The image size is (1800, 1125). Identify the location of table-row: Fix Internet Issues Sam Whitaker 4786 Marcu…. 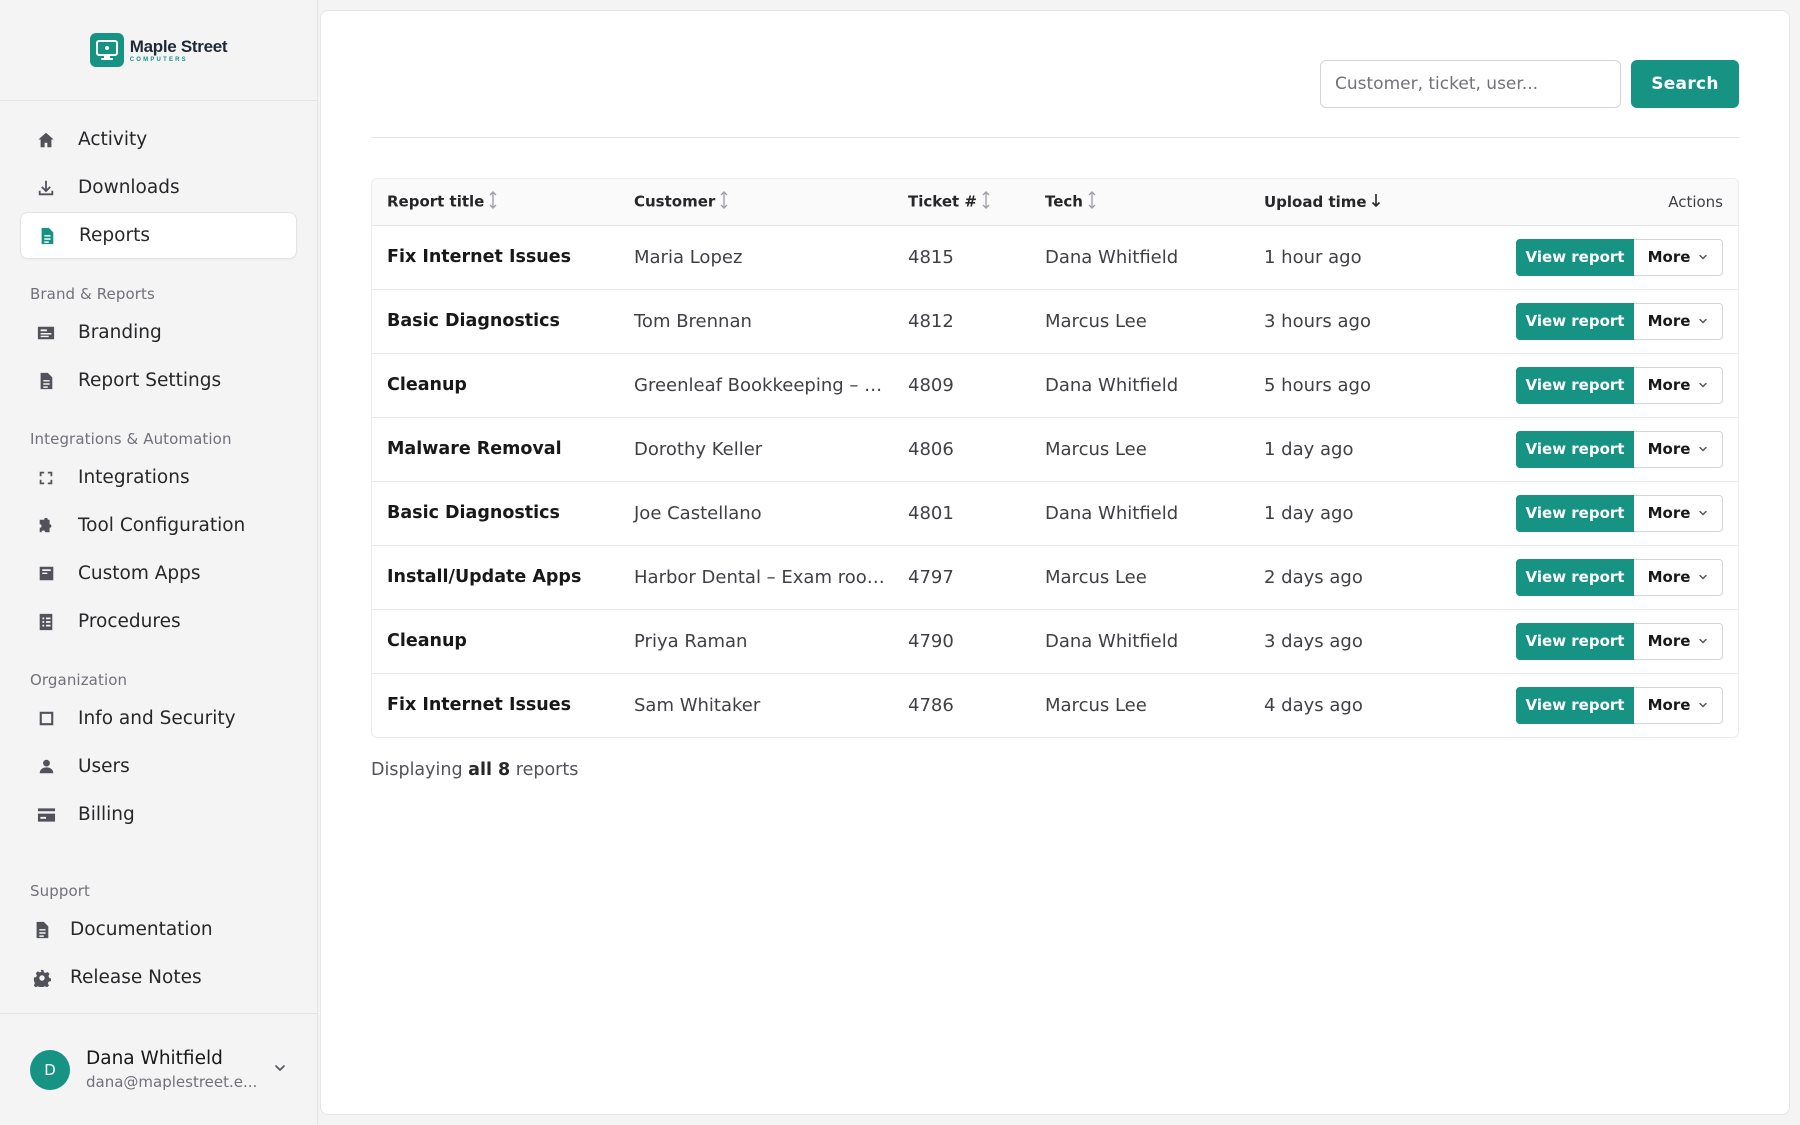
(1055, 705).